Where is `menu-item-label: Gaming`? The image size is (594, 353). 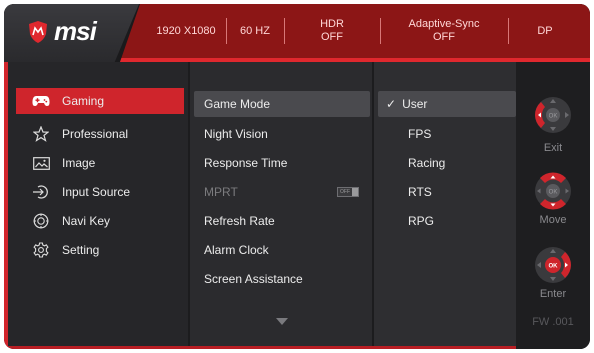
menu-item-label: Gaming is located at coordinates (83, 101).